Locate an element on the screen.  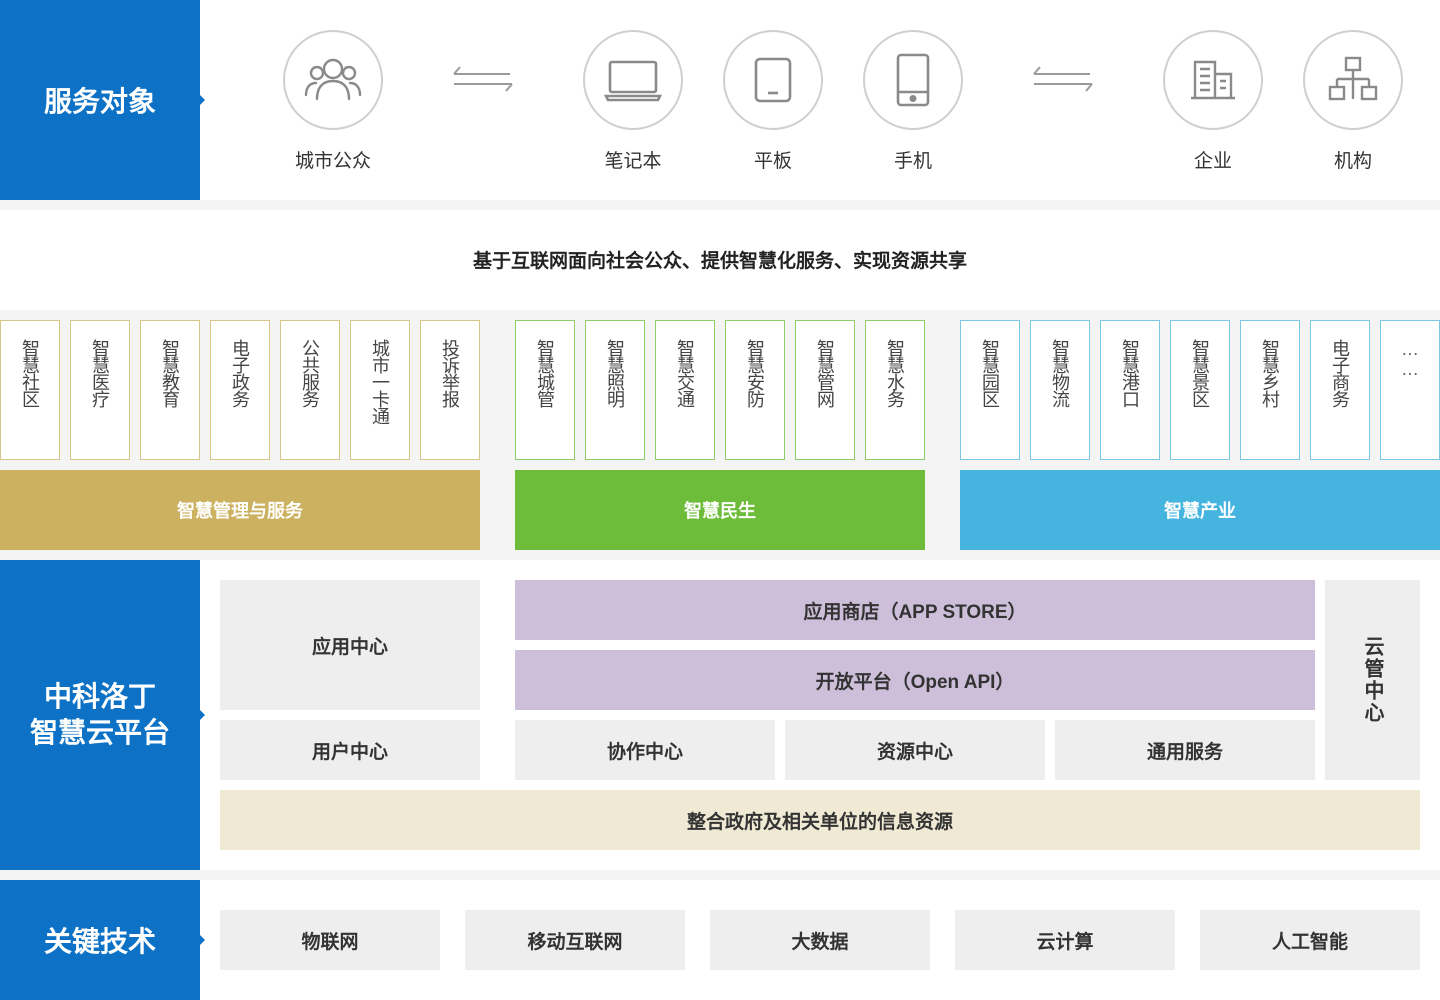
user-center-box: 用户中心 is located at coordinates (350, 750).